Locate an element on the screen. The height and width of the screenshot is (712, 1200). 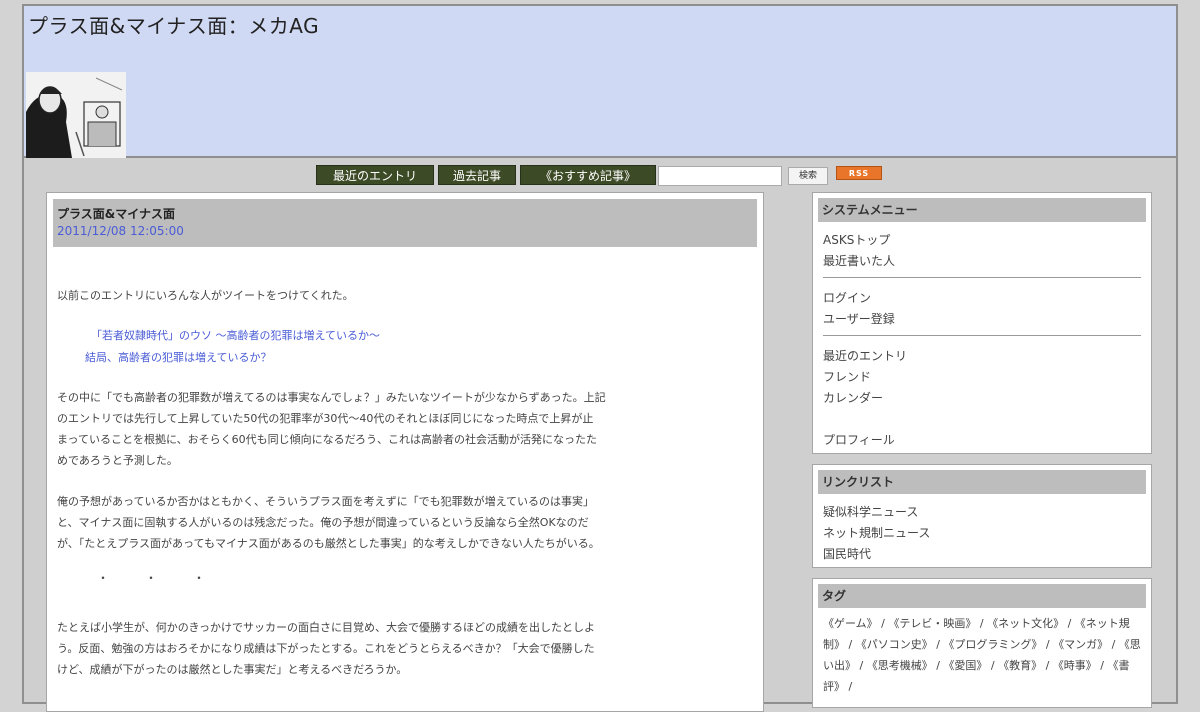
article-title: プラス面&マイナス面 is located at coordinates (116, 213).